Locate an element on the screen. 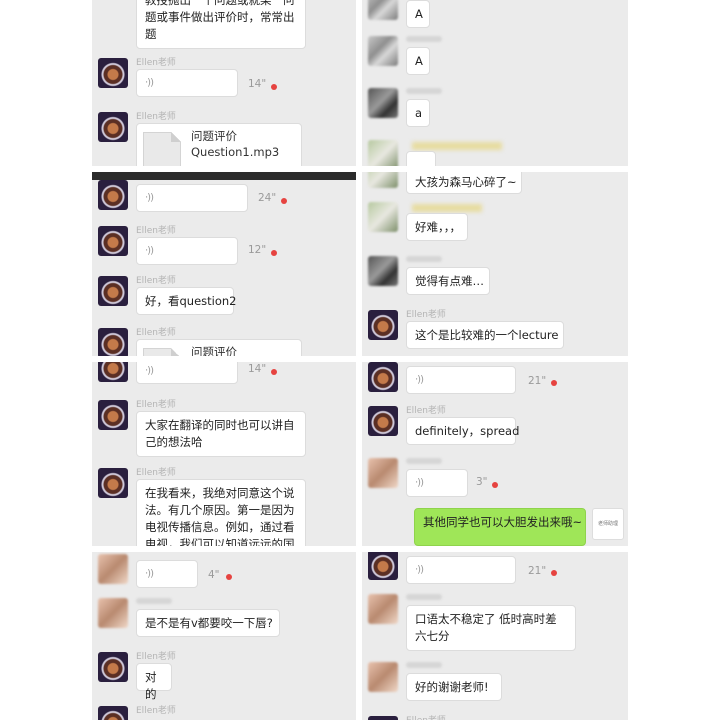  message-text: A is located at coordinates (419, 14).